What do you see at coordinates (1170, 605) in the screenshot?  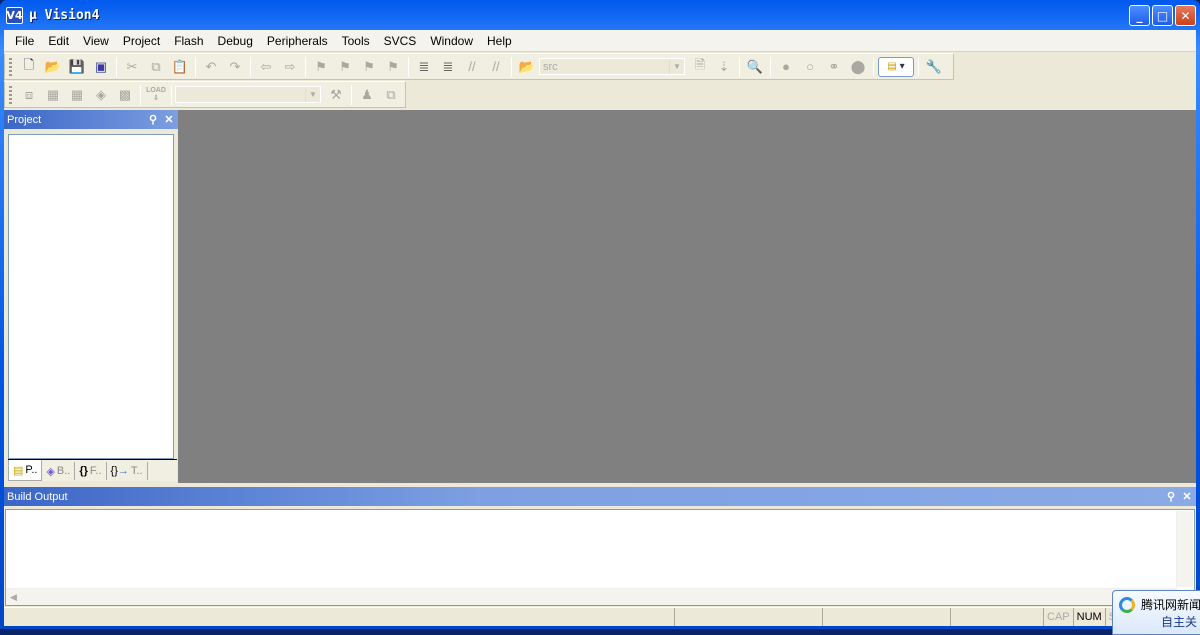 I see `notification-title: 腾讯网新闻` at bounding box center [1170, 605].